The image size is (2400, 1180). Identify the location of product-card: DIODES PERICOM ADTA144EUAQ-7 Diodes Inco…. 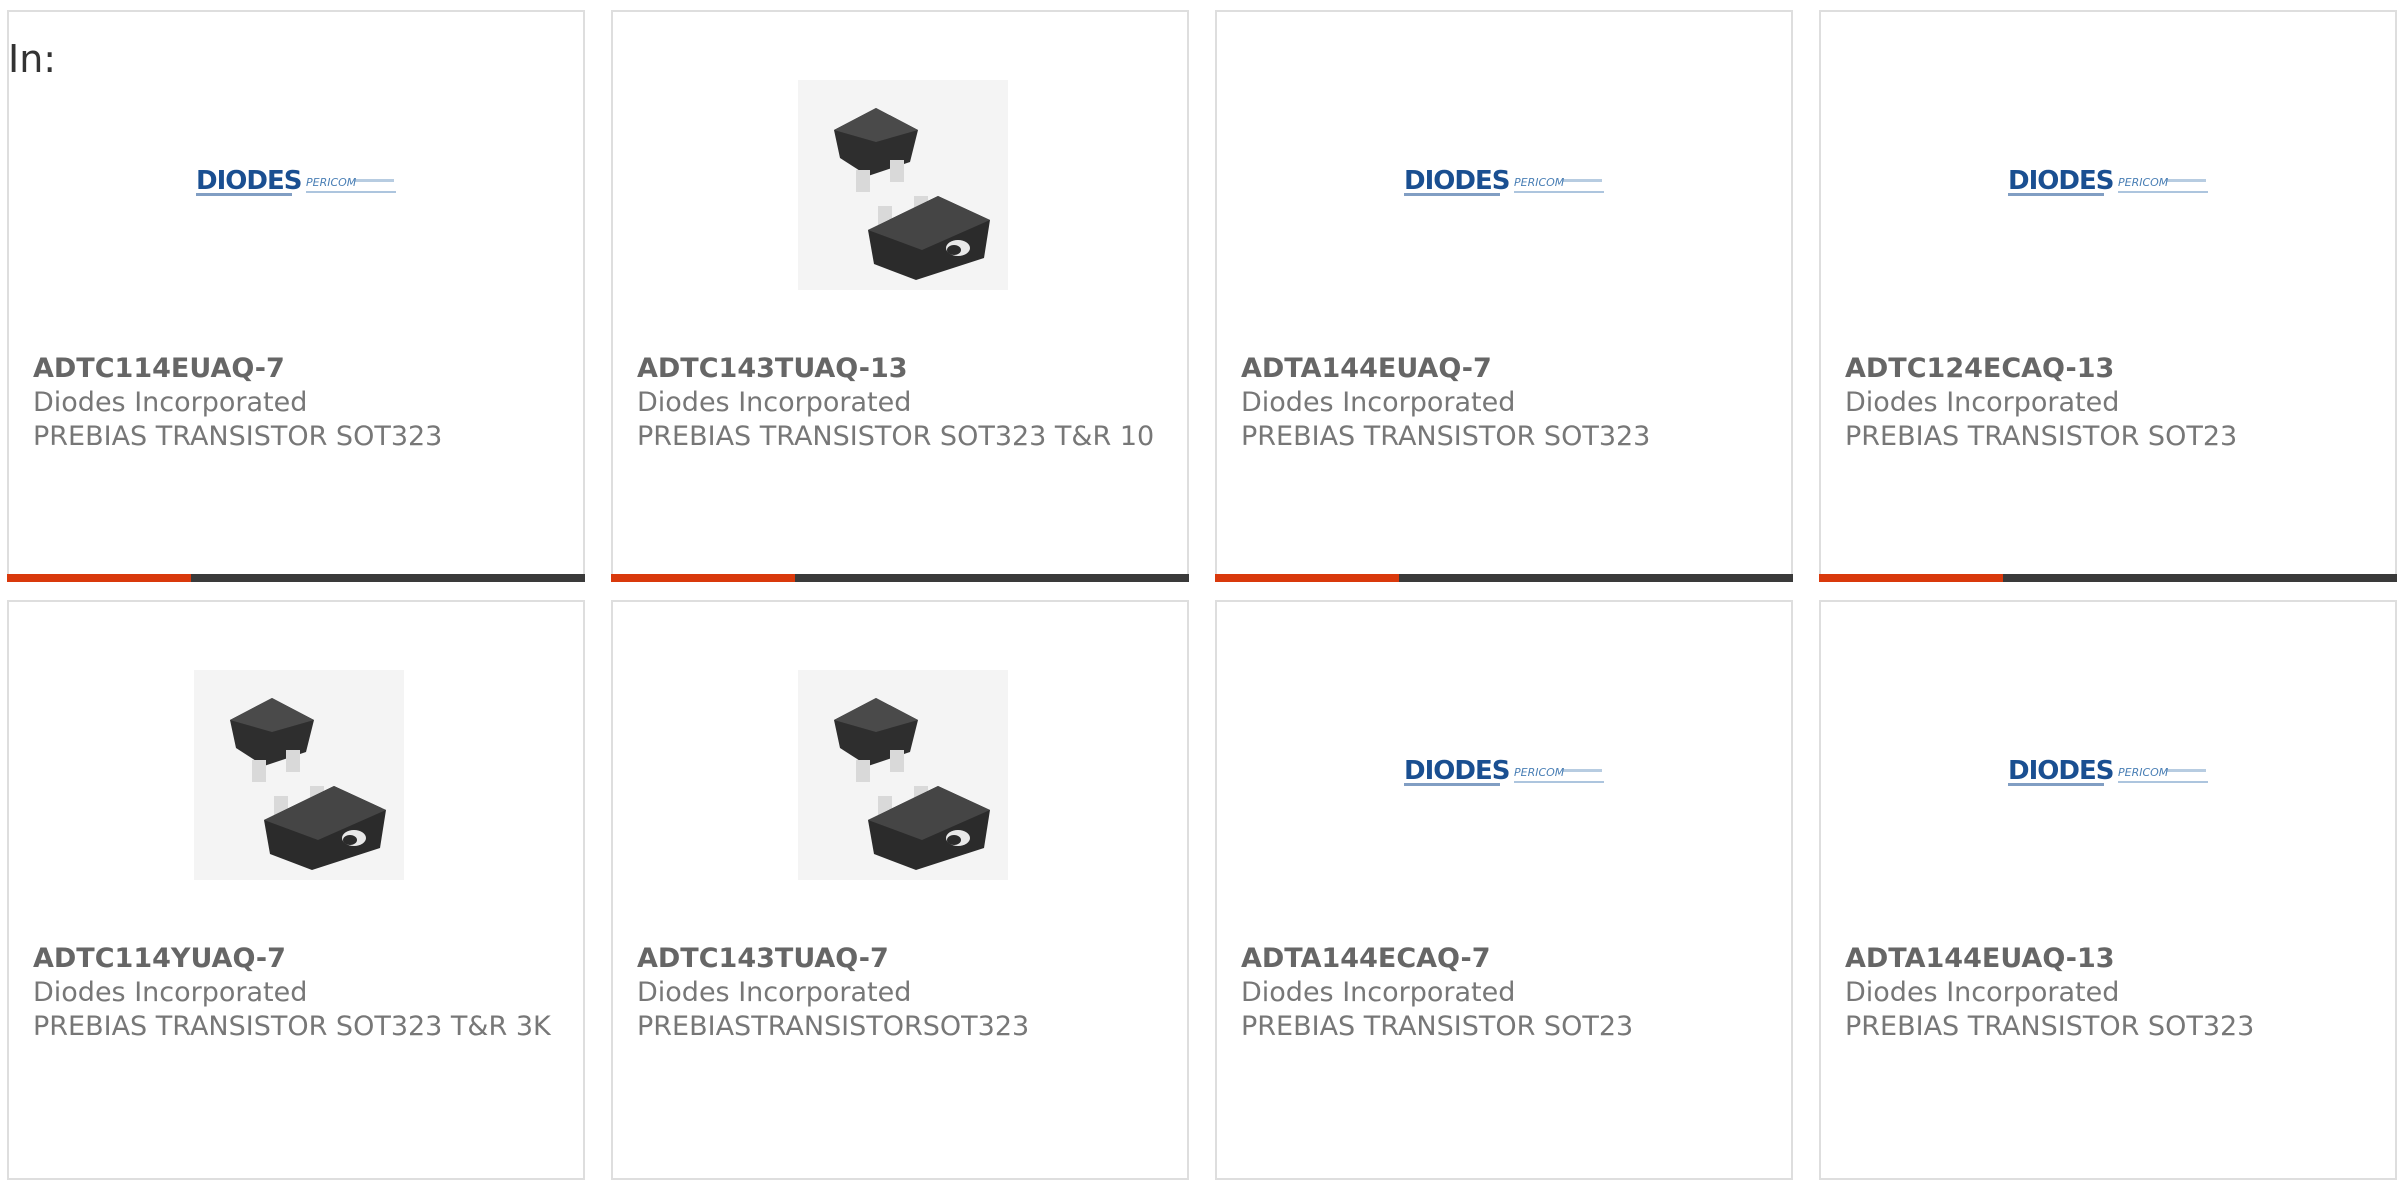
(1504, 296).